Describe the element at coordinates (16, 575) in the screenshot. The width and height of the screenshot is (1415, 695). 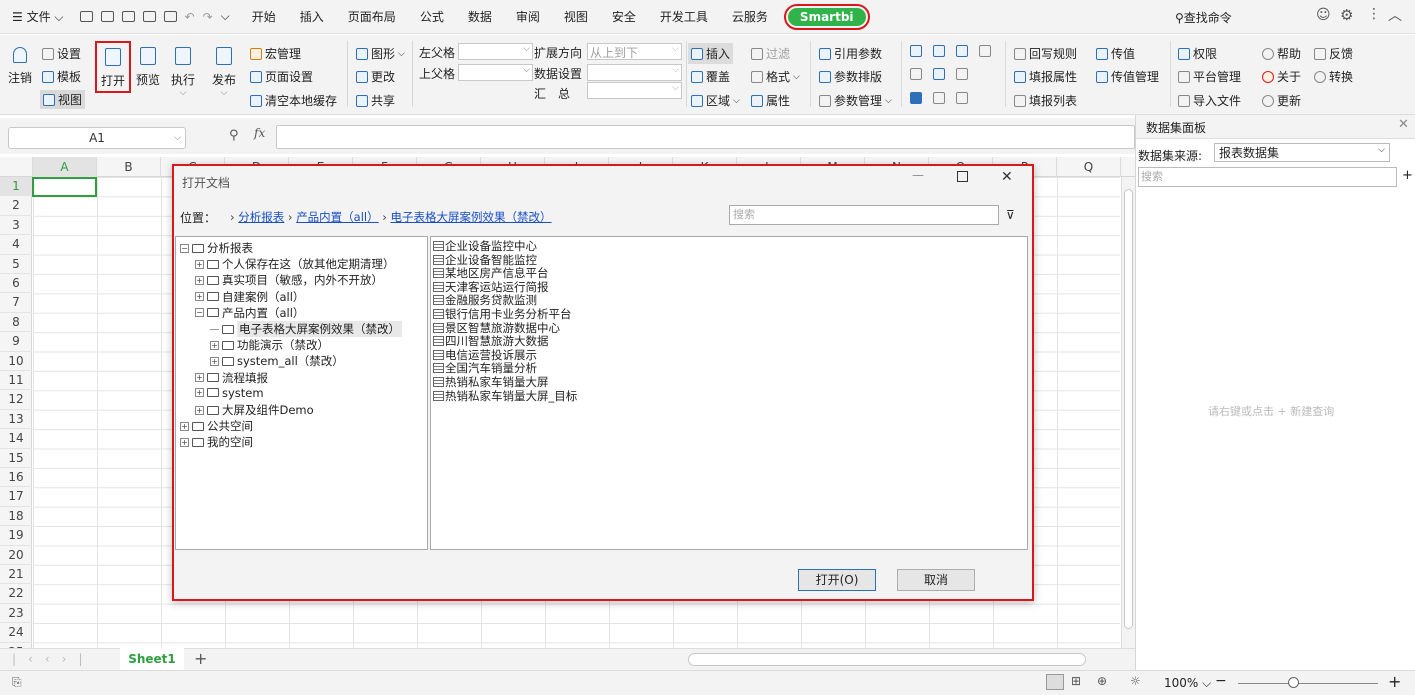
I see `row-header-21: 21` at that location.